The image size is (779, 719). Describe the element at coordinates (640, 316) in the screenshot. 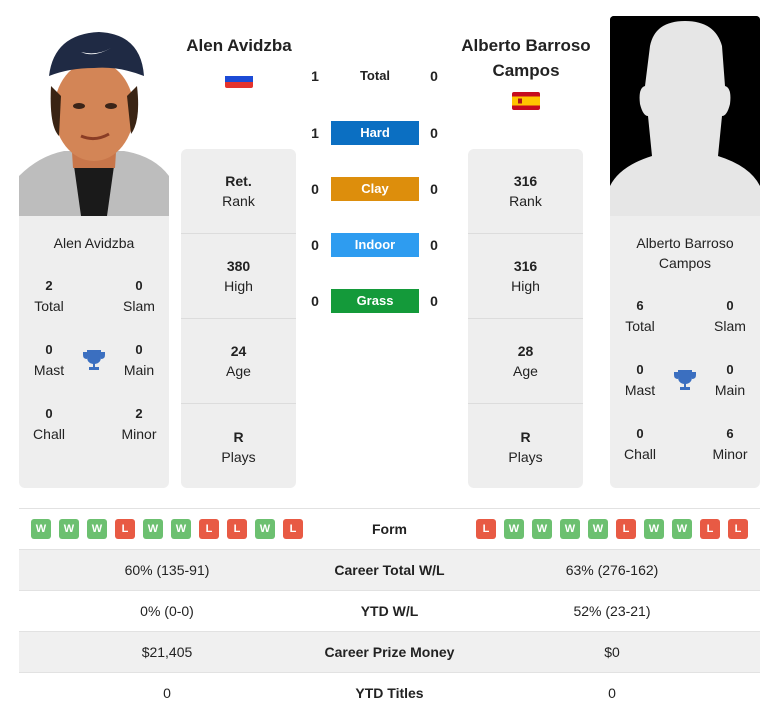

I see `titles-total: 6 Total` at that location.